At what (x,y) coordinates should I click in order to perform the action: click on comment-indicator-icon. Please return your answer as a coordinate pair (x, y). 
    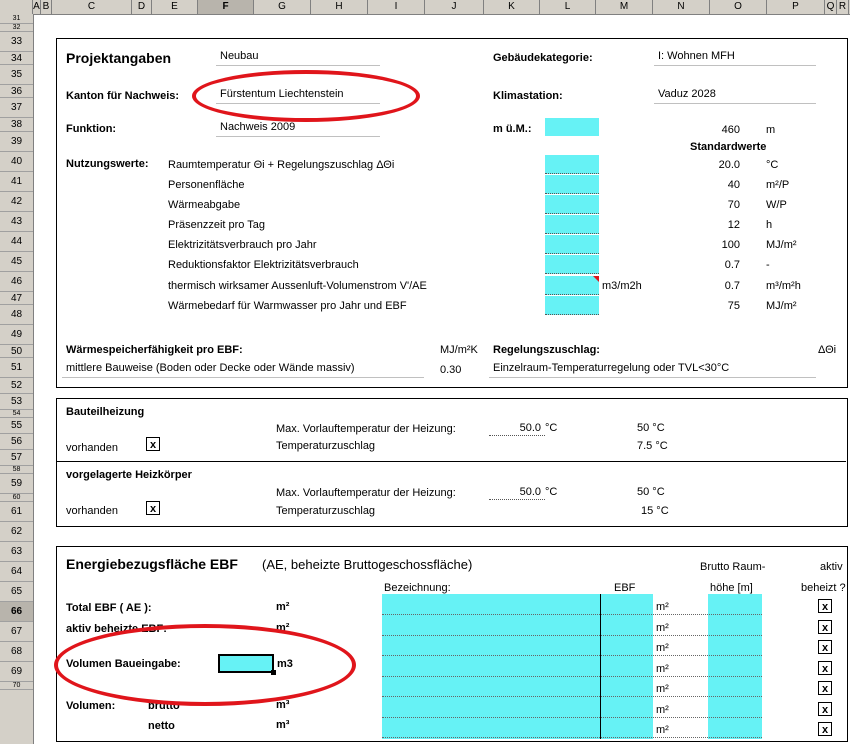
    Looking at the image, I should click on (596, 279).